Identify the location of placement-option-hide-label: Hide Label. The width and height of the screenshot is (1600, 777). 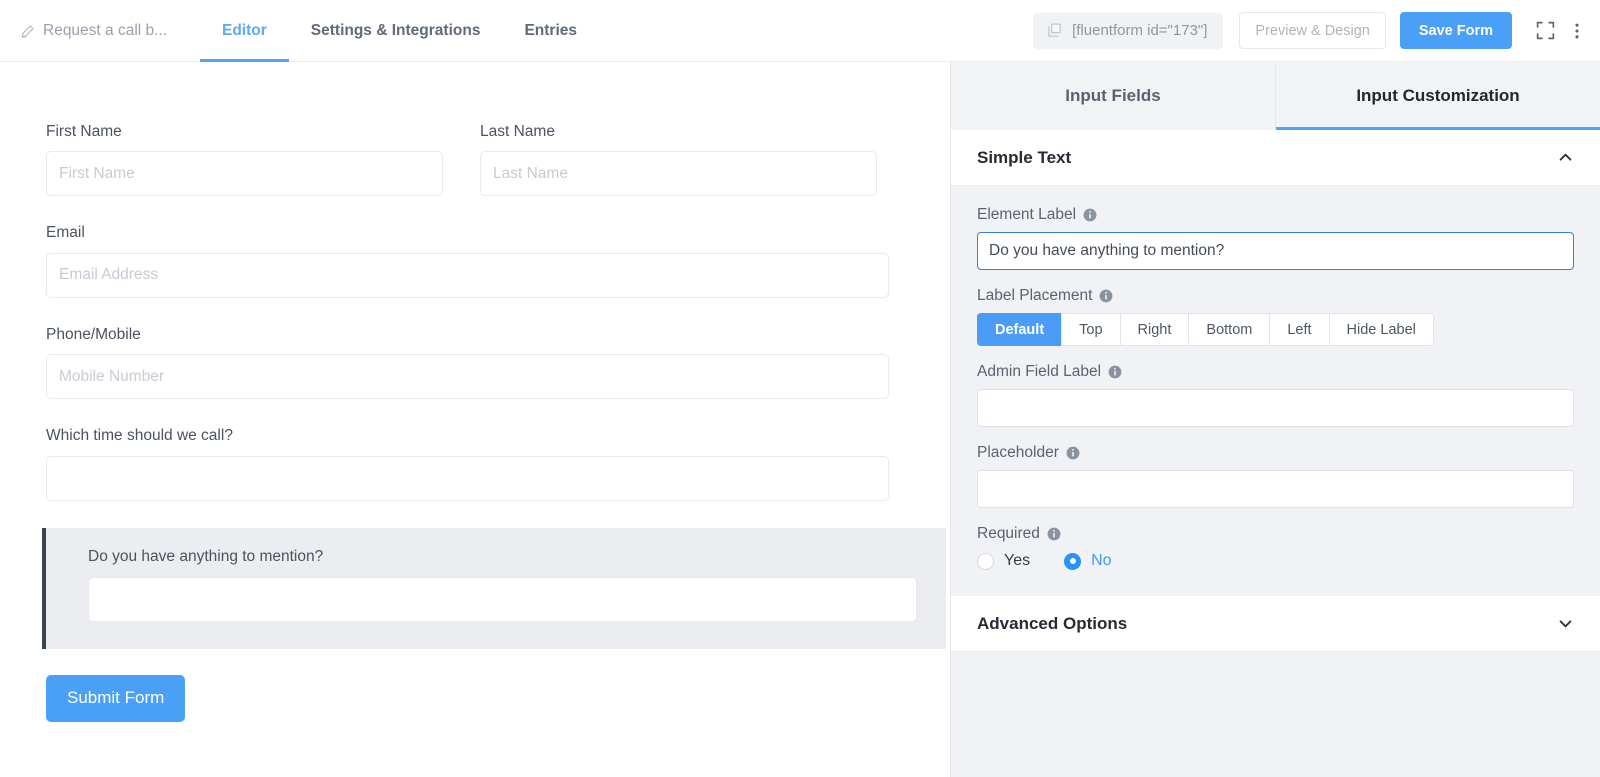
(1381, 329).